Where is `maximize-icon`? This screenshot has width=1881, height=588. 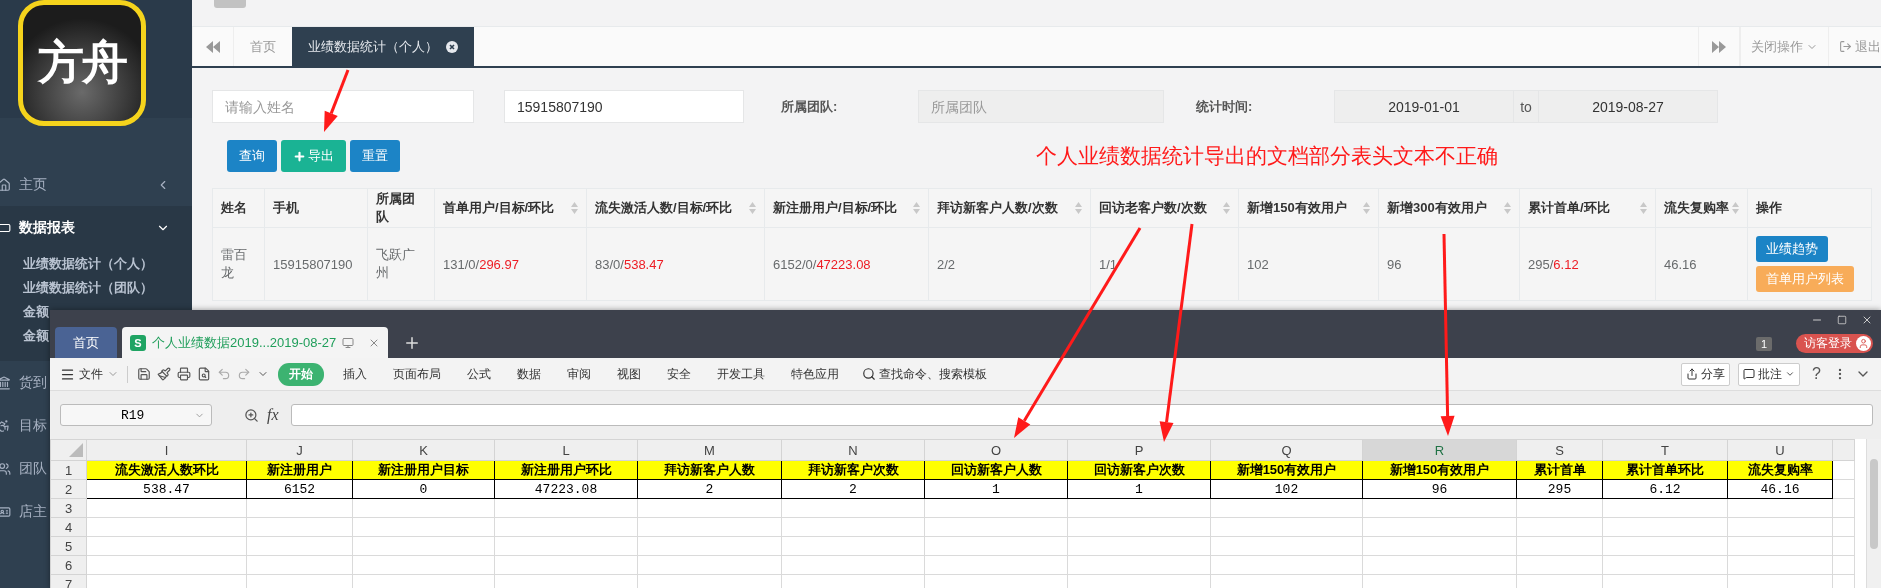
maximize-icon is located at coordinates (1842, 320).